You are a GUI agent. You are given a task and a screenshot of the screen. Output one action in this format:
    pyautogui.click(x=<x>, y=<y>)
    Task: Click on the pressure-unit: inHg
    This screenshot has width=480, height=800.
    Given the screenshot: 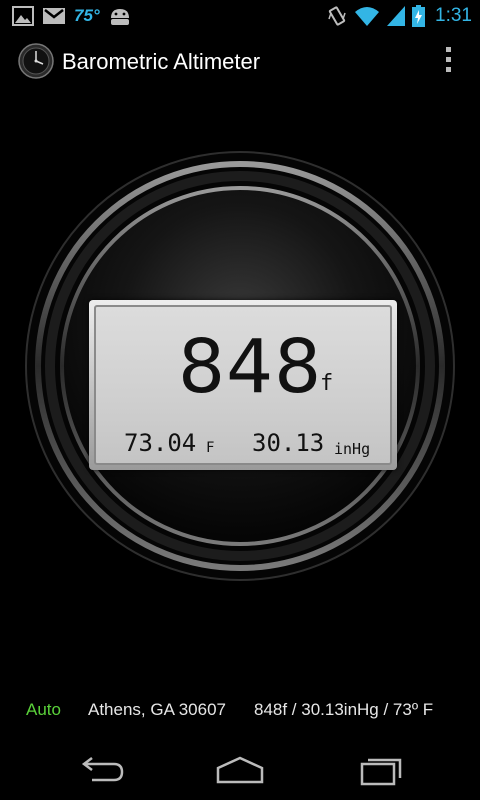 What is the action you would take?
    pyautogui.click(x=352, y=449)
    